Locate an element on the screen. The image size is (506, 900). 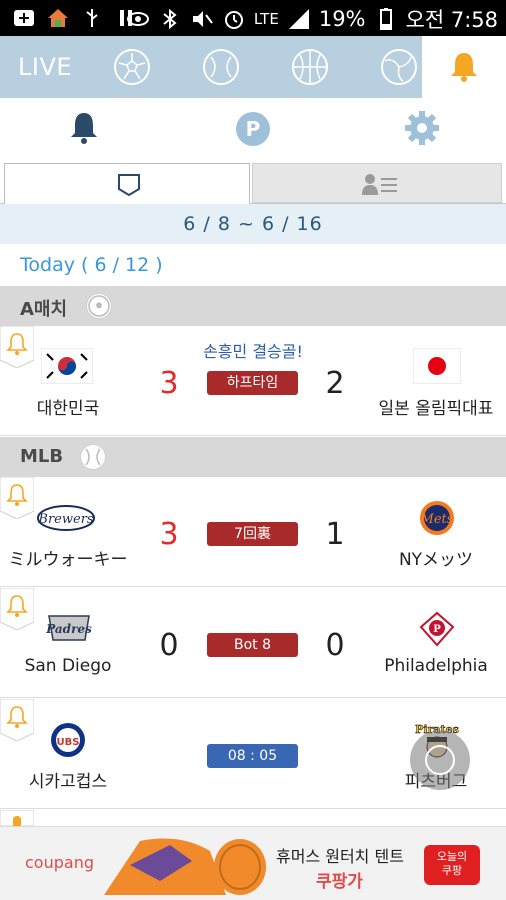
cubs-logo: UBS is located at coordinates (68, 740).